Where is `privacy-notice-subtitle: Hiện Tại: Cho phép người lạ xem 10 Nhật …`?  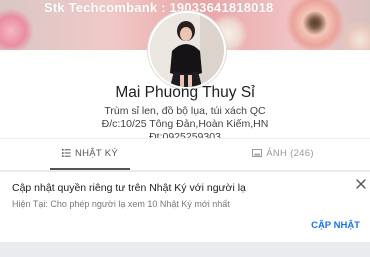 privacy-notice-subtitle: Hiện Tại: Cho phép người lạ xem 10 Nhật … is located at coordinates (121, 204).